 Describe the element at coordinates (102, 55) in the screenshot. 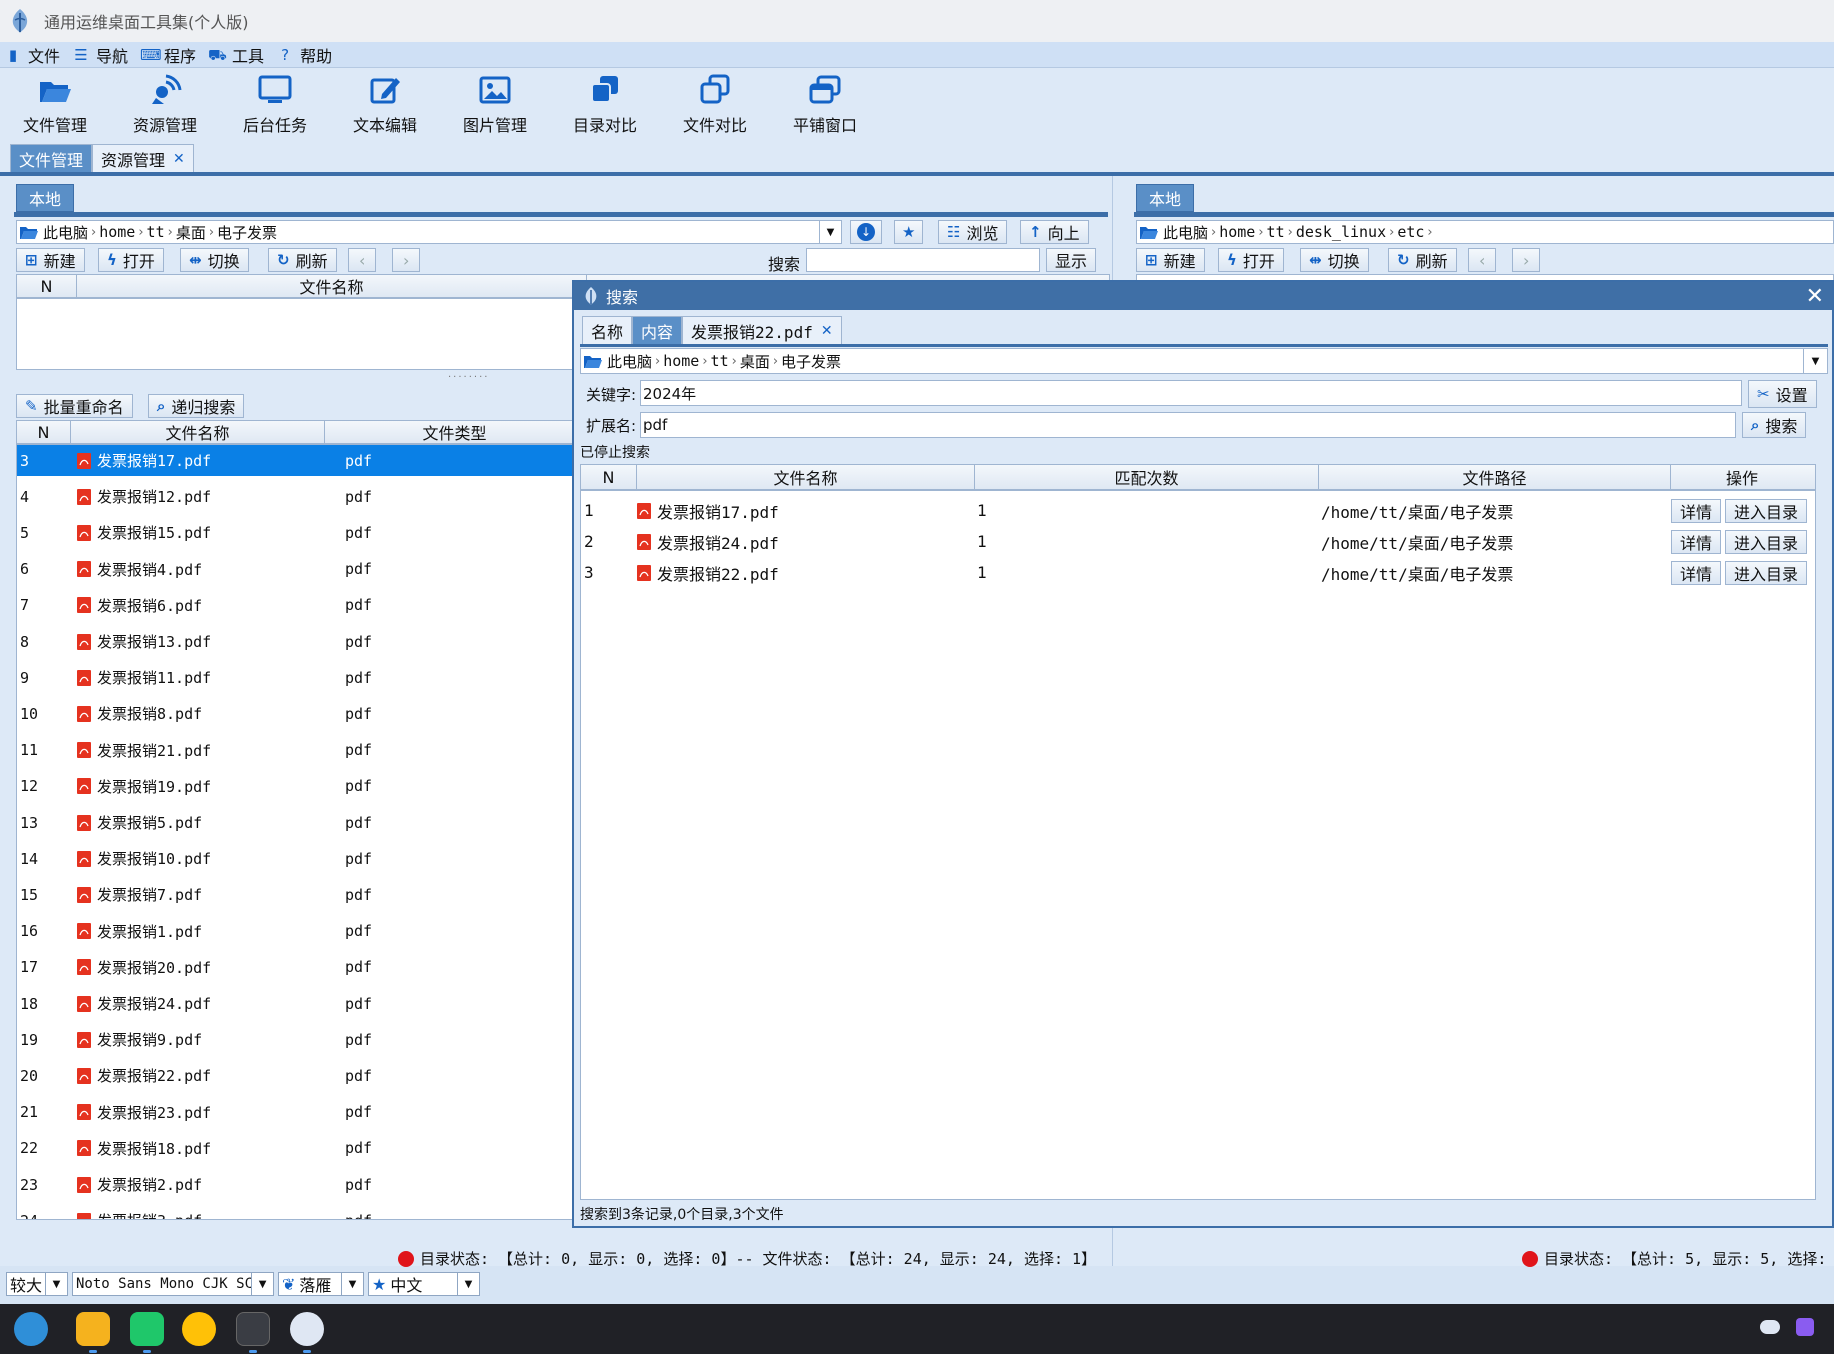

I see `menu-navigate: ☰ 导航` at that location.